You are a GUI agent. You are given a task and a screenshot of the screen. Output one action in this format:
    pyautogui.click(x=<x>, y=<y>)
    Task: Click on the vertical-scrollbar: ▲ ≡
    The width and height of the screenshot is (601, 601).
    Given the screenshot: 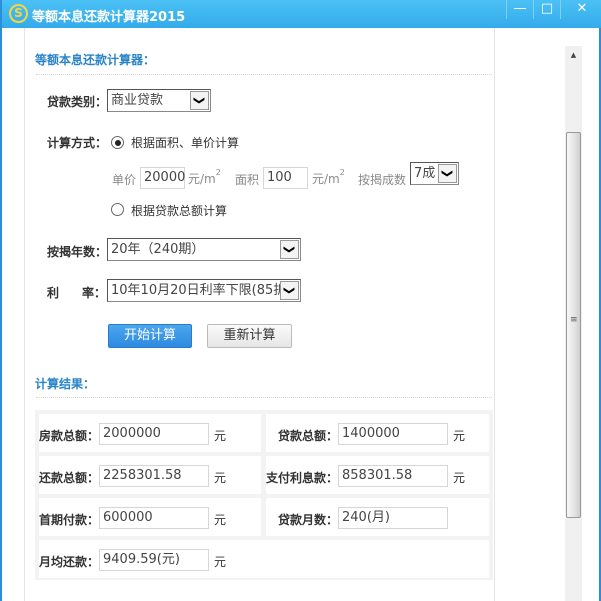 What is the action you would take?
    pyautogui.click(x=573, y=323)
    